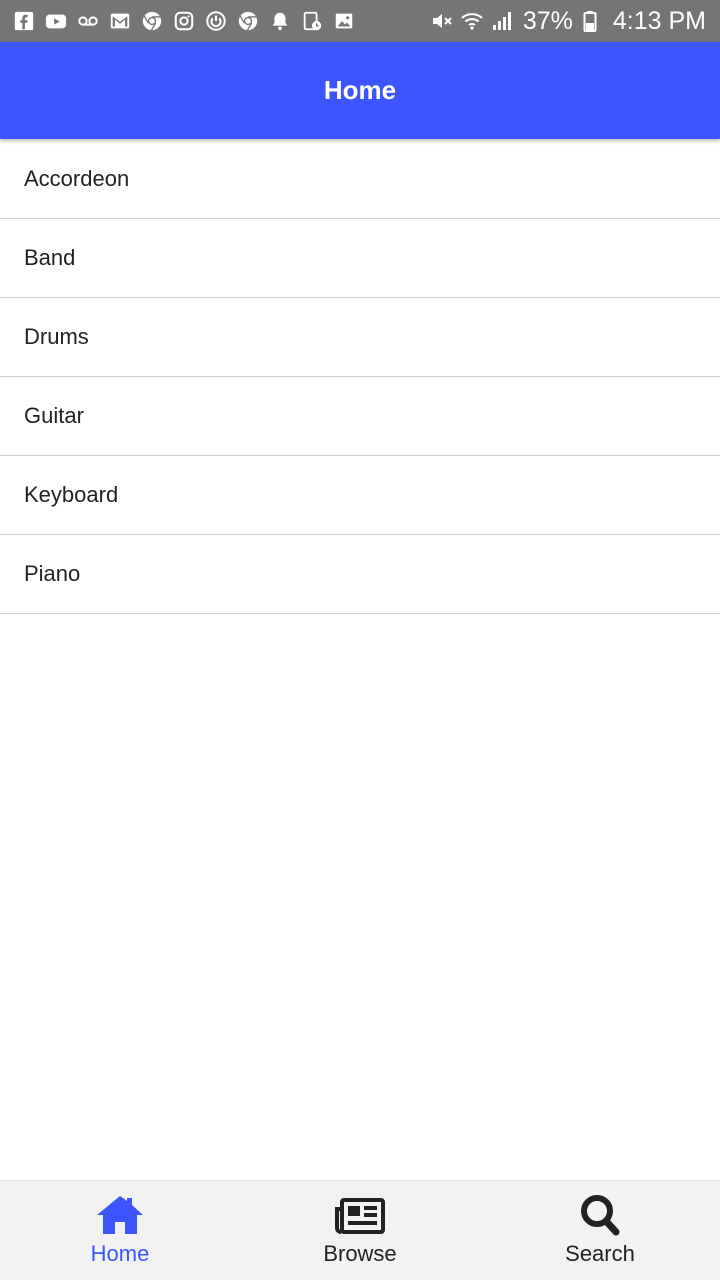 Image resolution: width=720 pixels, height=1280 pixels. Describe the element at coordinates (120, 21) in the screenshot. I see `gmail-icon` at that location.